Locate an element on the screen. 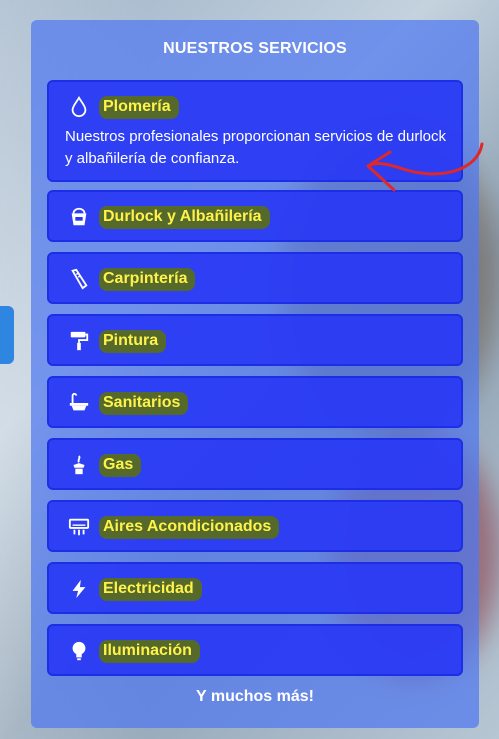  service-card-carpinteria: Carpintería is located at coordinates (255, 278).